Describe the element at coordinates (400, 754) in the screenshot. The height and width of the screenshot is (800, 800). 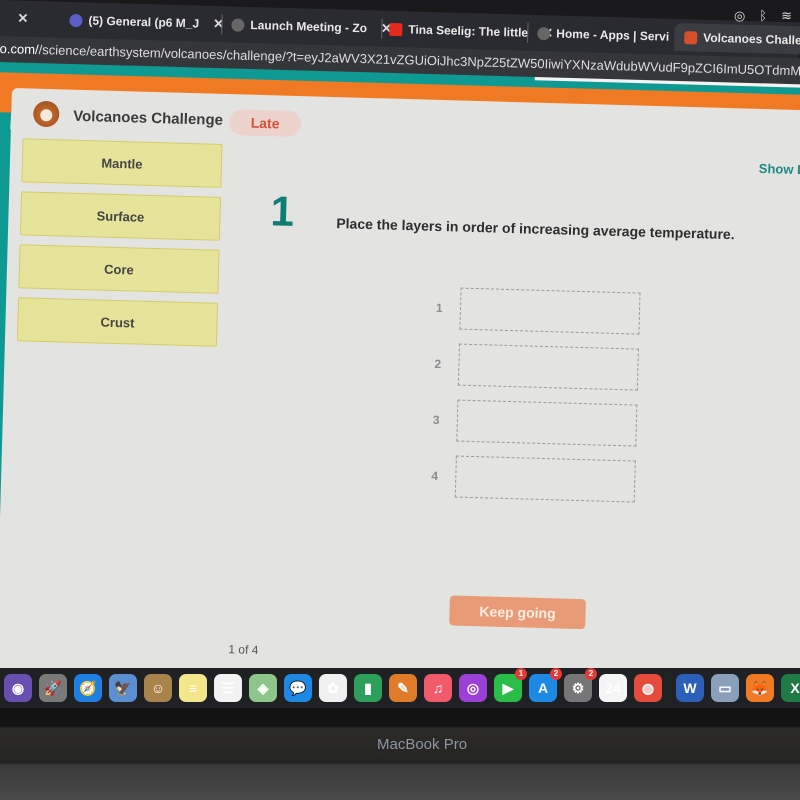
I see `laptop-bezel` at that location.